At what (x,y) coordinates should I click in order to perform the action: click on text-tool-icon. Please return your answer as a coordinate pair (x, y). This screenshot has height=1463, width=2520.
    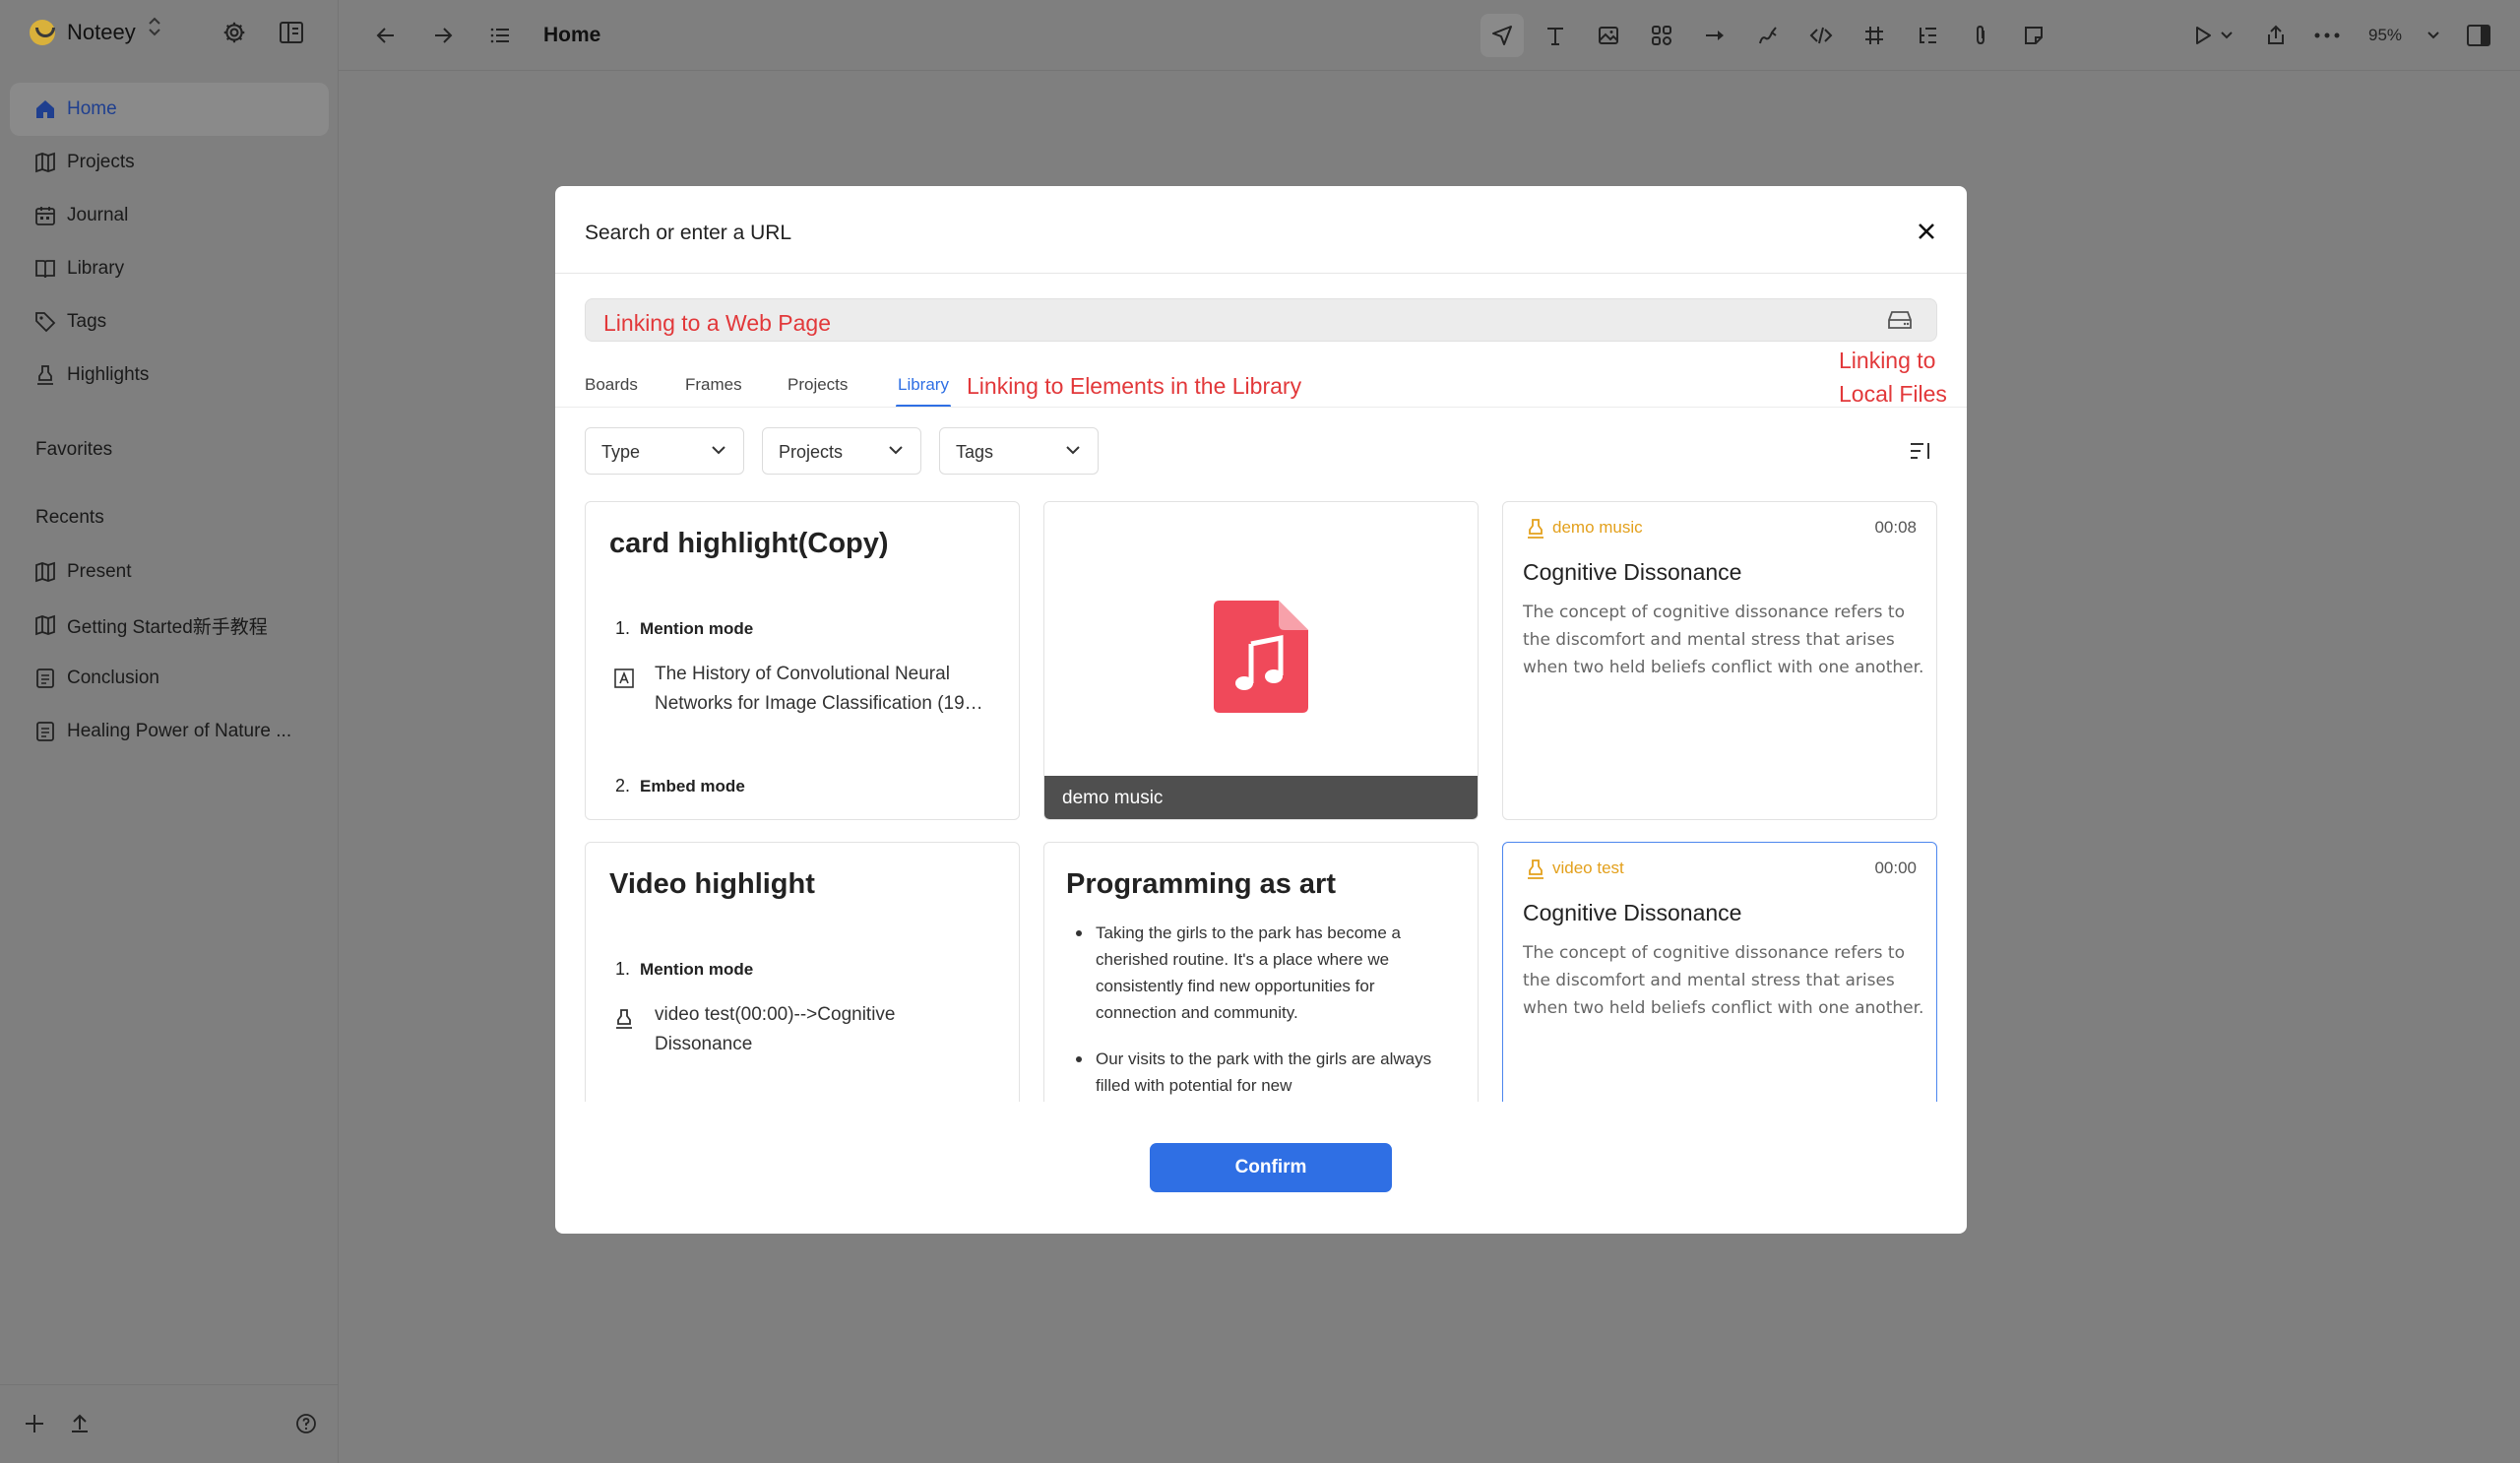
    Looking at the image, I should click on (1555, 35).